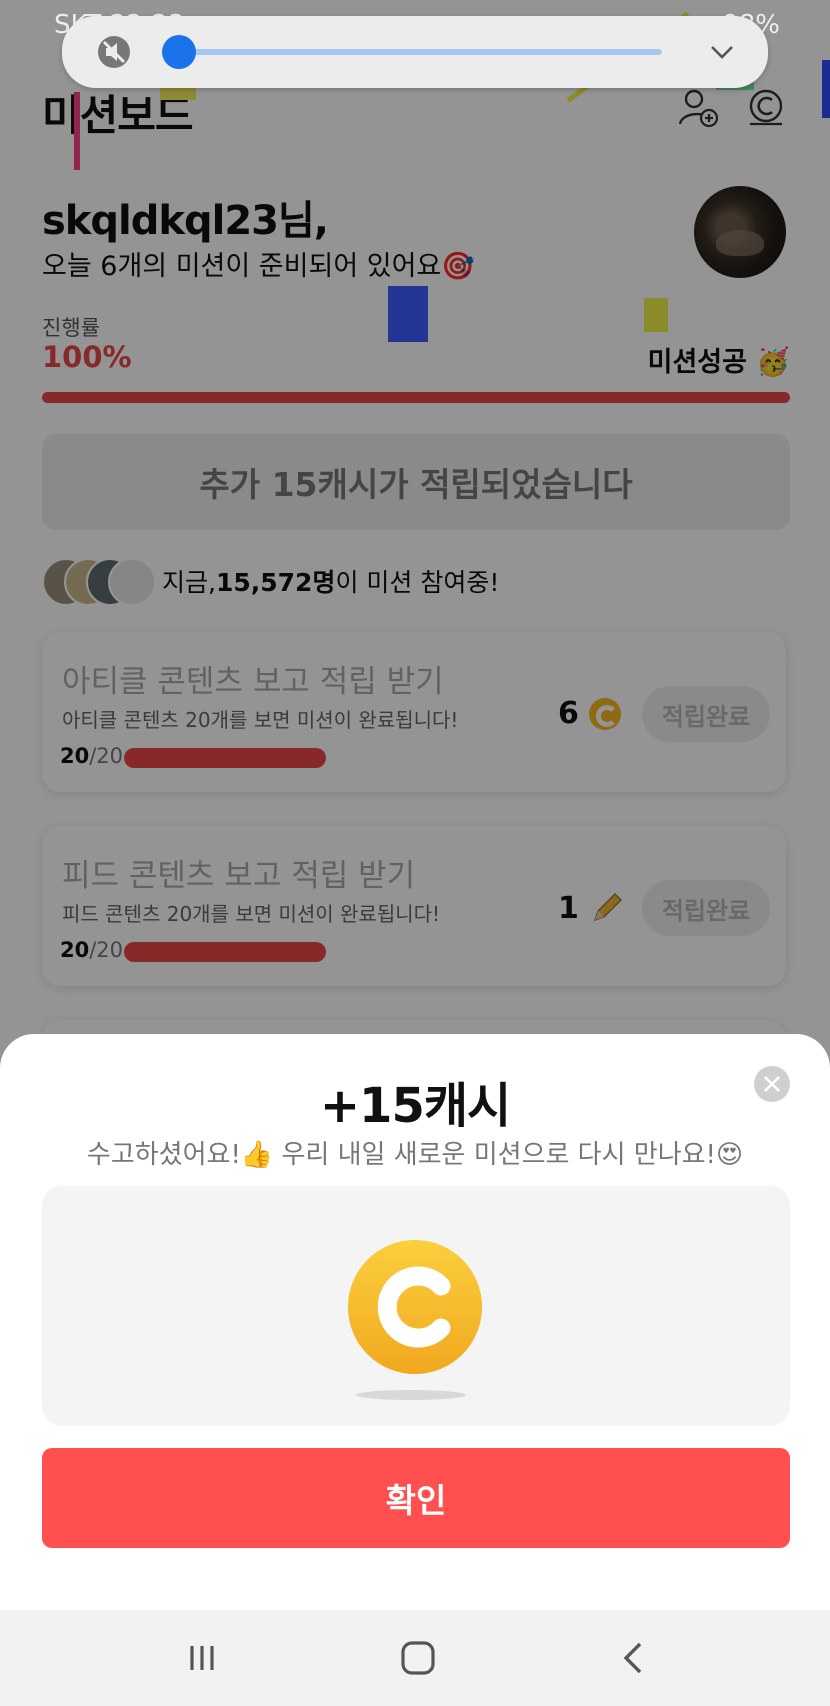 Image resolution: width=830 pixels, height=1706 pixels. Describe the element at coordinates (114, 52) in the screenshot. I see `mute-icon` at that location.